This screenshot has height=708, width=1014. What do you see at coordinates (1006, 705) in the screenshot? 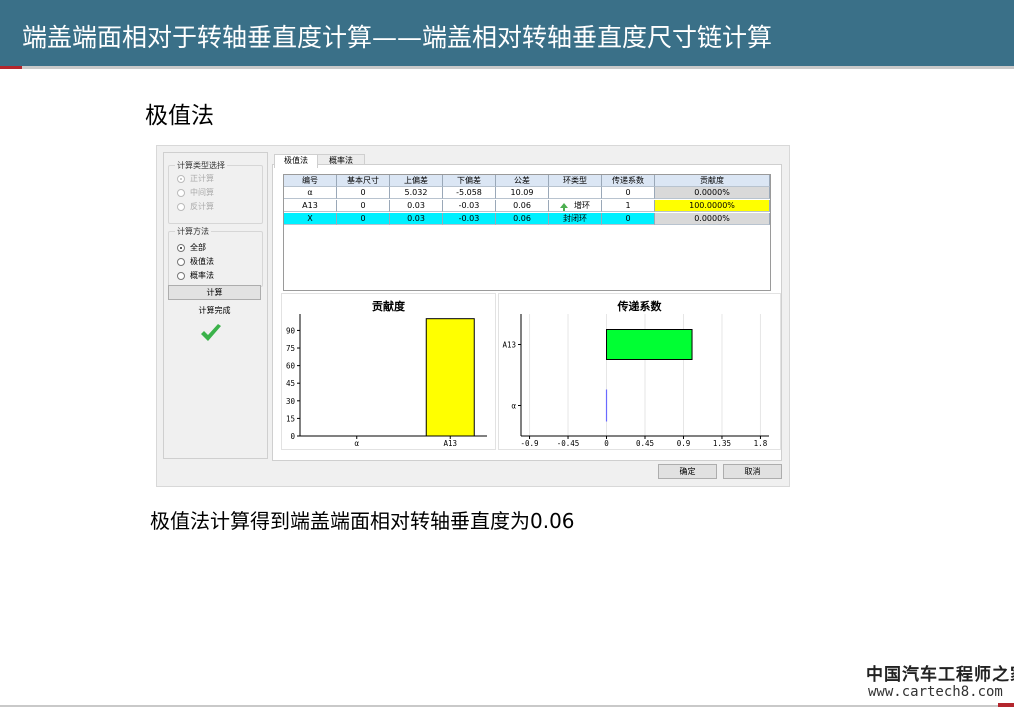
I see `footer-accent-bar` at bounding box center [1006, 705].